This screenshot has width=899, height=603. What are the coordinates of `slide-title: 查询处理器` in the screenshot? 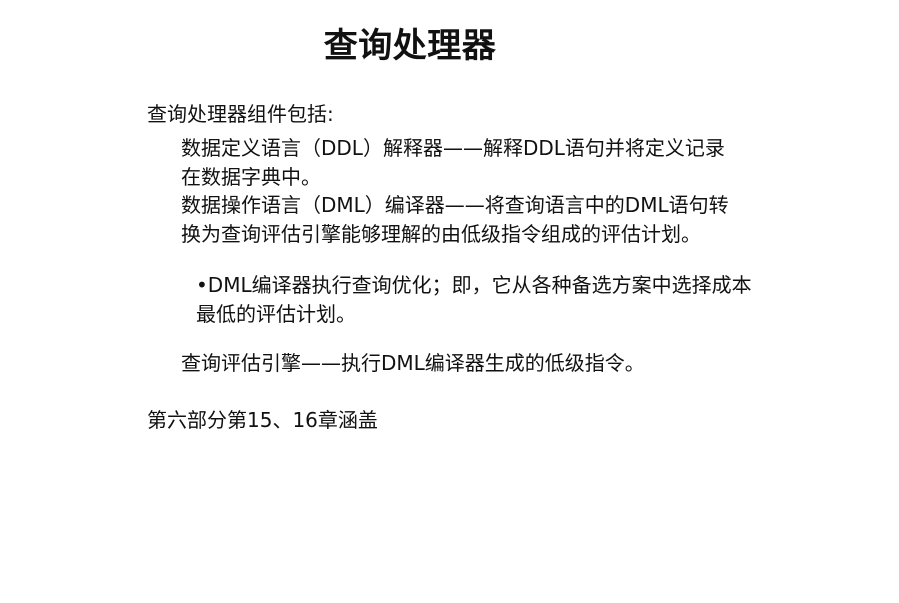 It's located at (410, 46).